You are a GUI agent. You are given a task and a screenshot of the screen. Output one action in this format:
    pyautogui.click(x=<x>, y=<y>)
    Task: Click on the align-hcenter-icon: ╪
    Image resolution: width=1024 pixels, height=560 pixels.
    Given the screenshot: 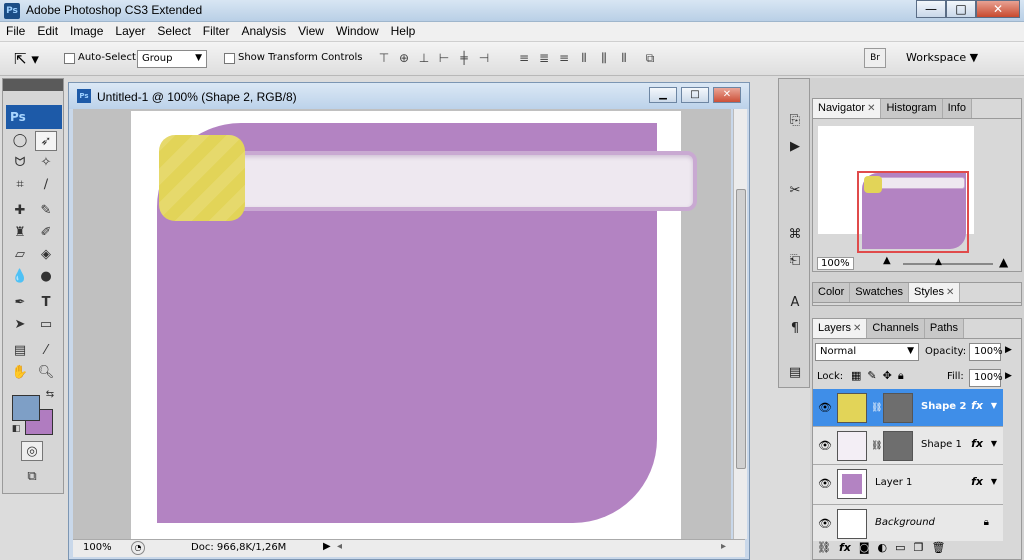 What is the action you would take?
    pyautogui.click(x=464, y=58)
    